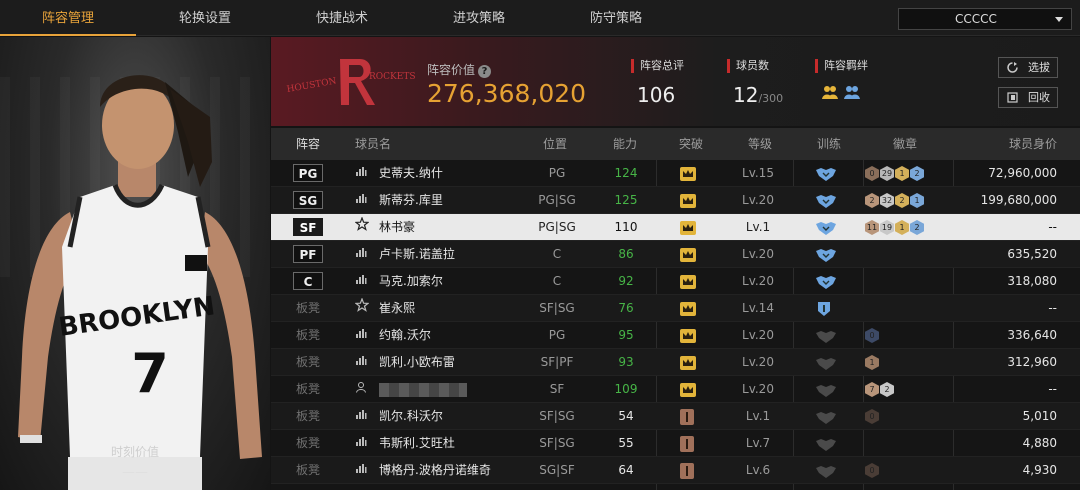 This screenshot has height=490, width=1080. I want to click on cell-position: PG, so click(557, 173).